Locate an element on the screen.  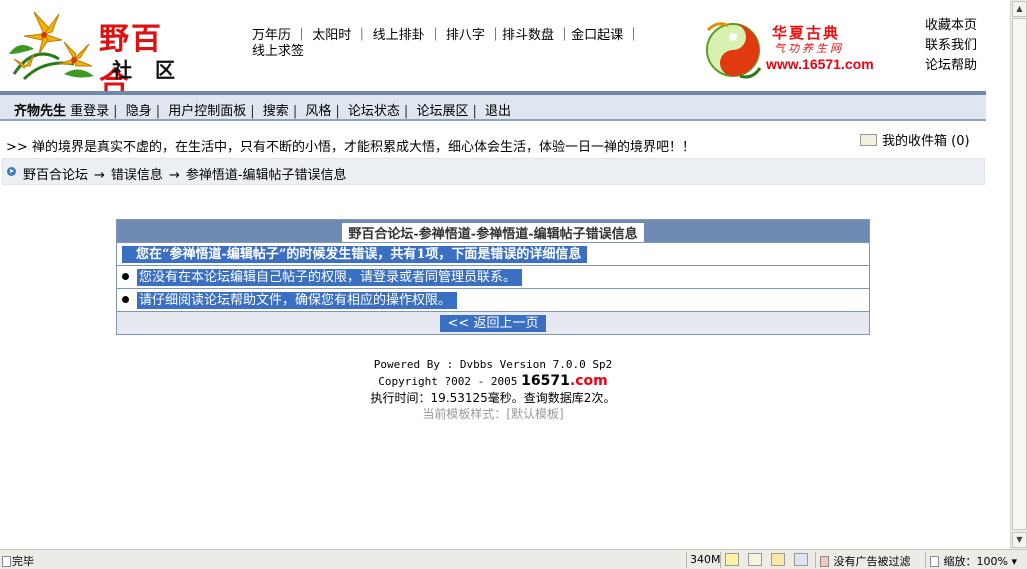
nav-relogin: 重登录 is located at coordinates (89, 111).